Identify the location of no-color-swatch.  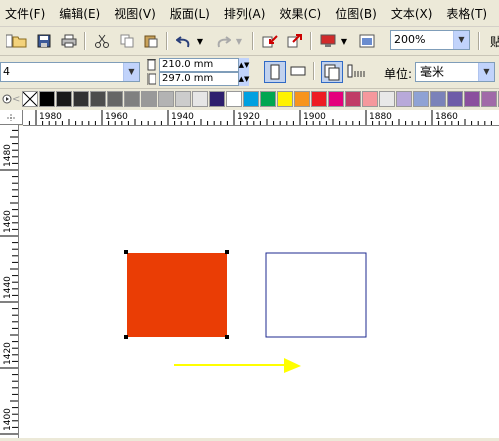
(30, 99).